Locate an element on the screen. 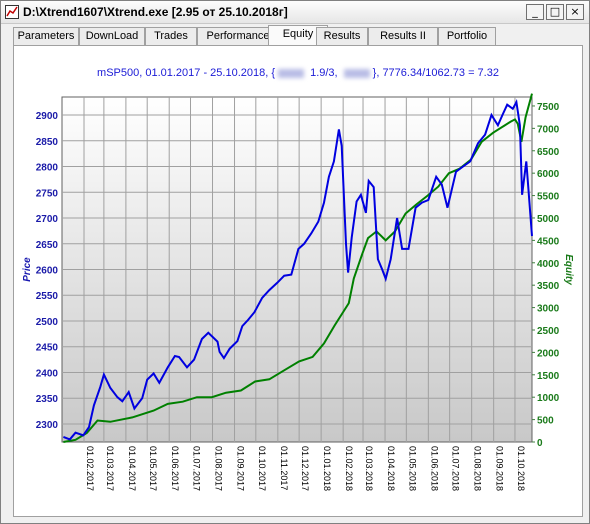 This screenshot has width=590, height=524. y2-tick-label: 0 is located at coordinates (540, 443).